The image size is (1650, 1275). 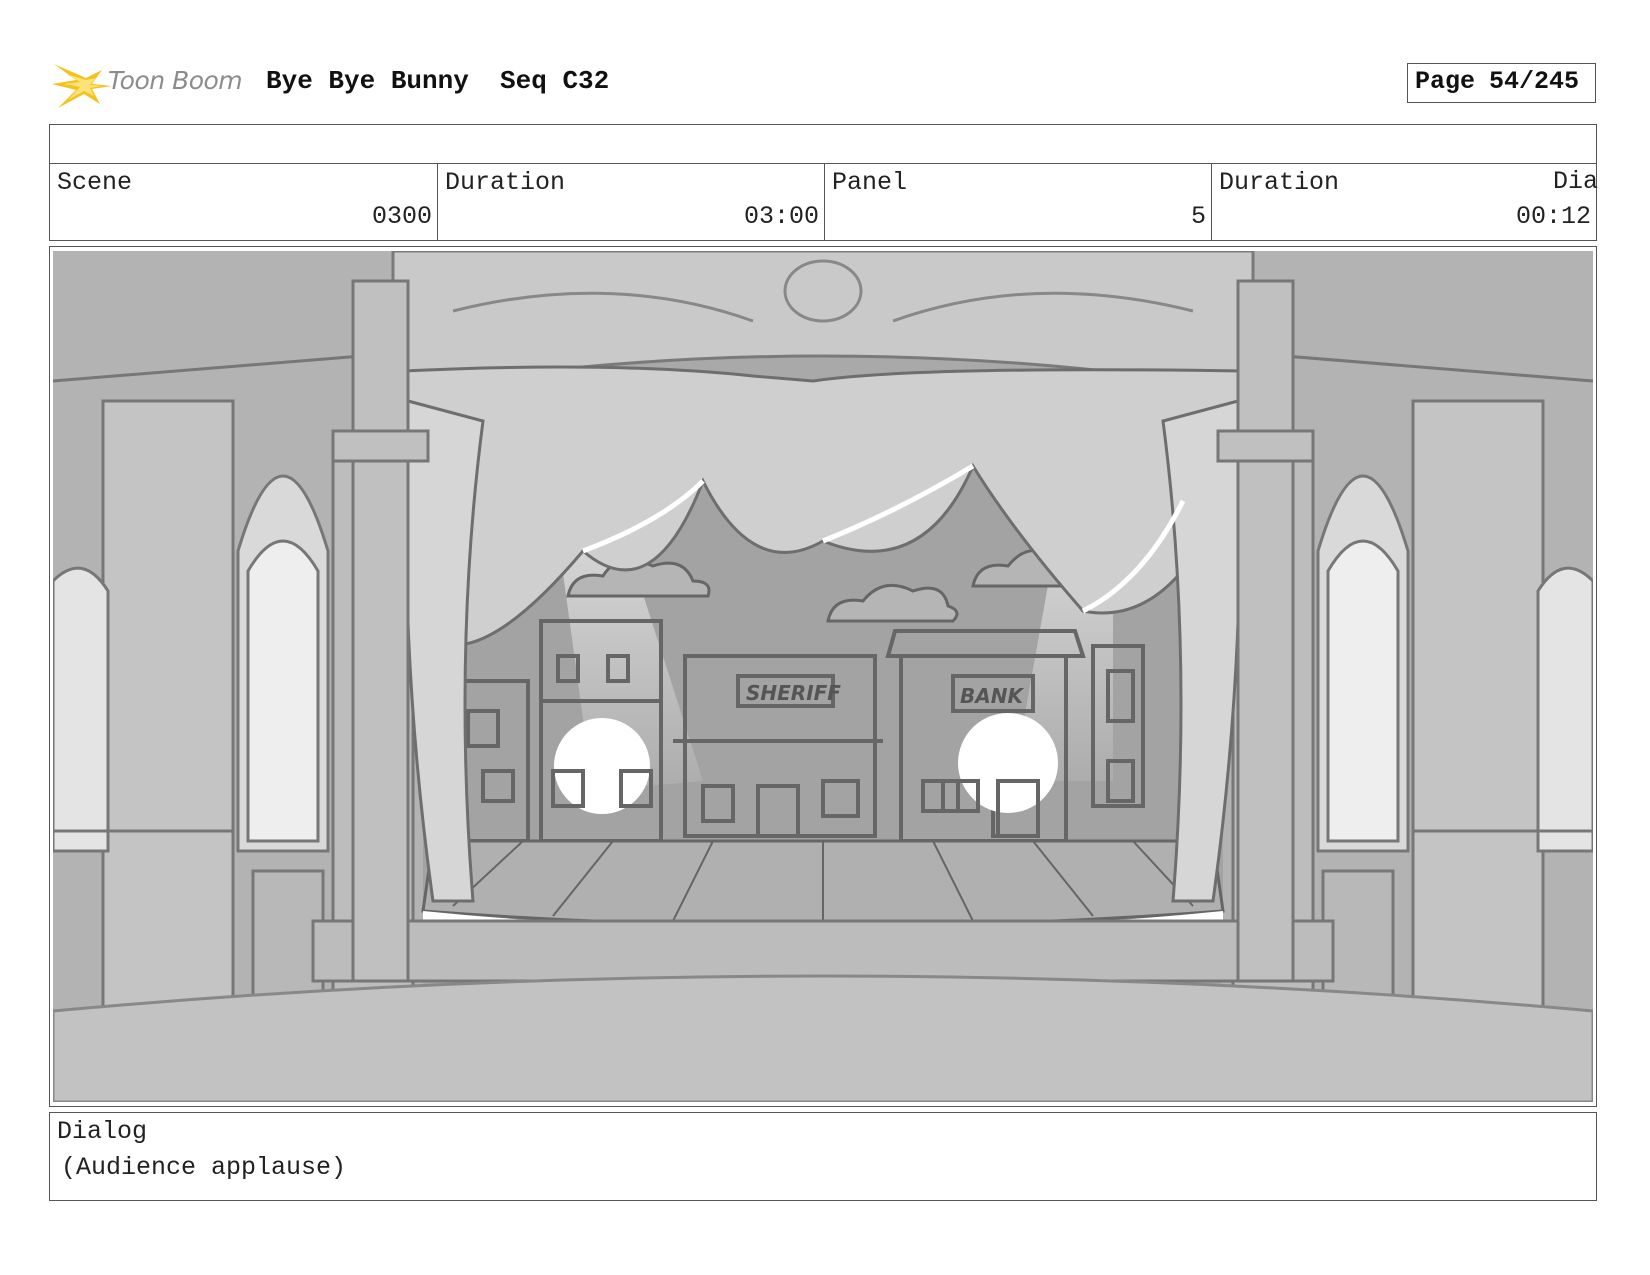 I want to click on scene-duration-label: Duration, so click(x=505, y=182).